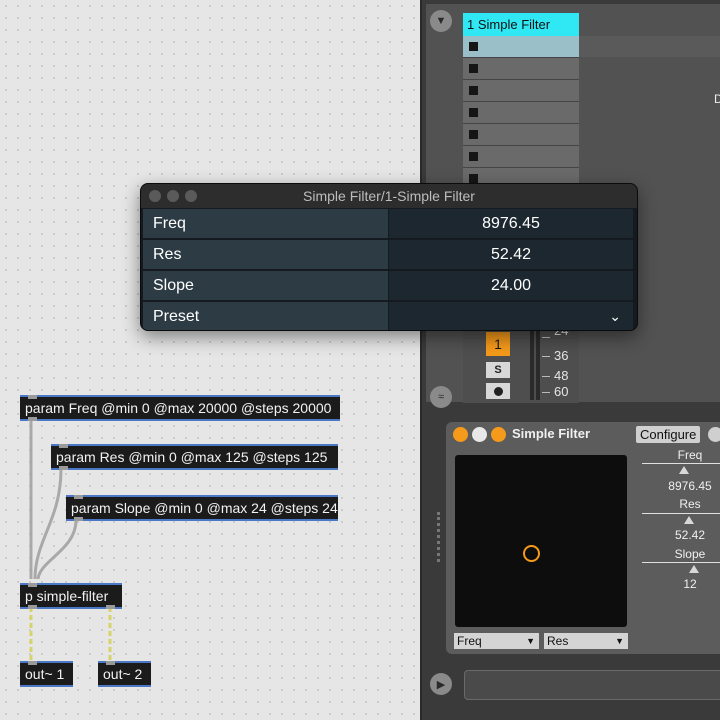 The height and width of the screenshot is (720, 720). I want to click on param-slope-object: param Slope @min 0 @max 24 @steps 24, so click(202, 508).